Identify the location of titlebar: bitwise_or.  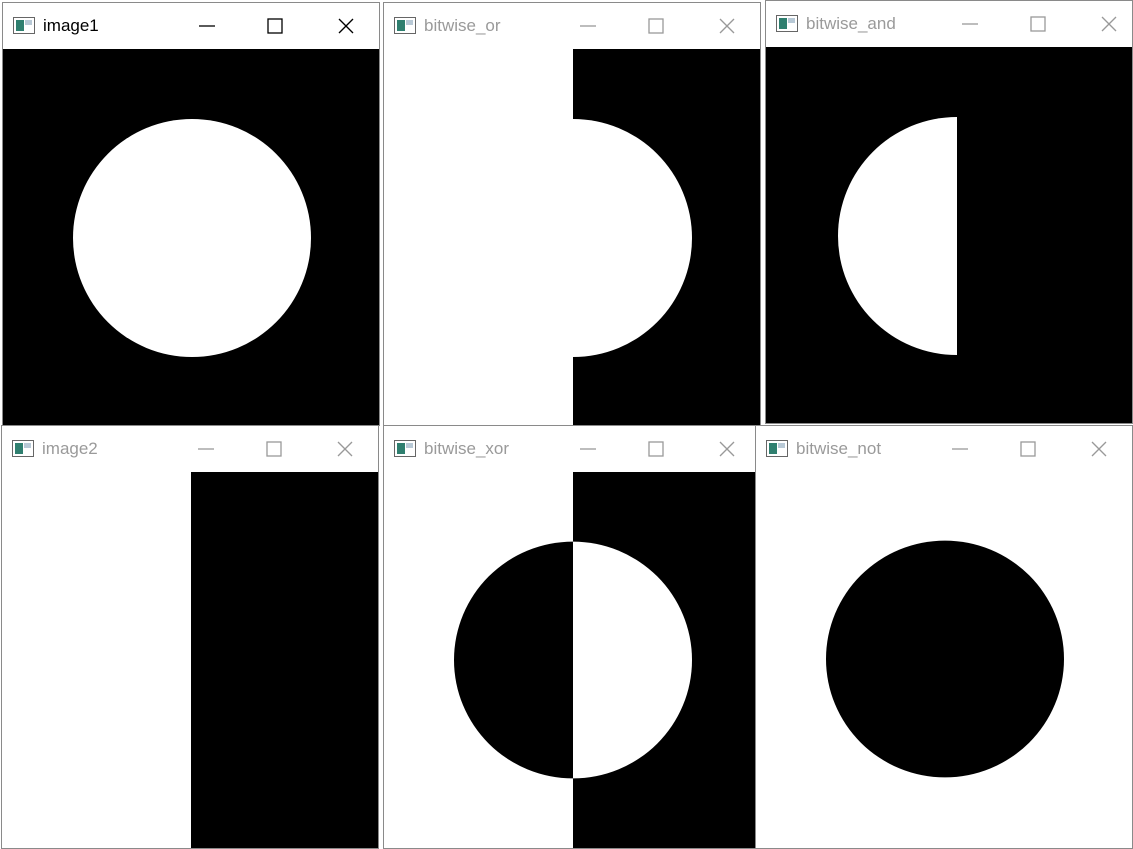
(572, 26).